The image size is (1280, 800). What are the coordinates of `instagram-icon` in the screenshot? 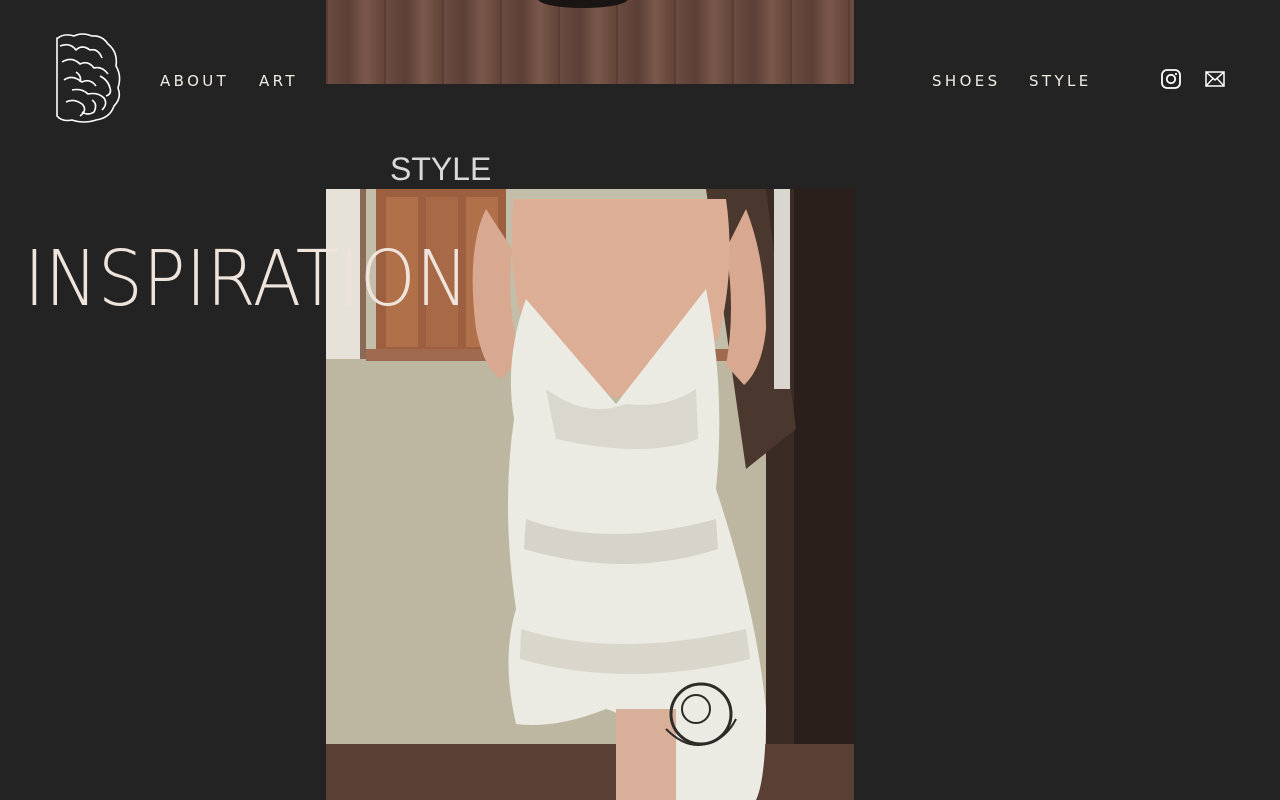 It's located at (1171, 79).